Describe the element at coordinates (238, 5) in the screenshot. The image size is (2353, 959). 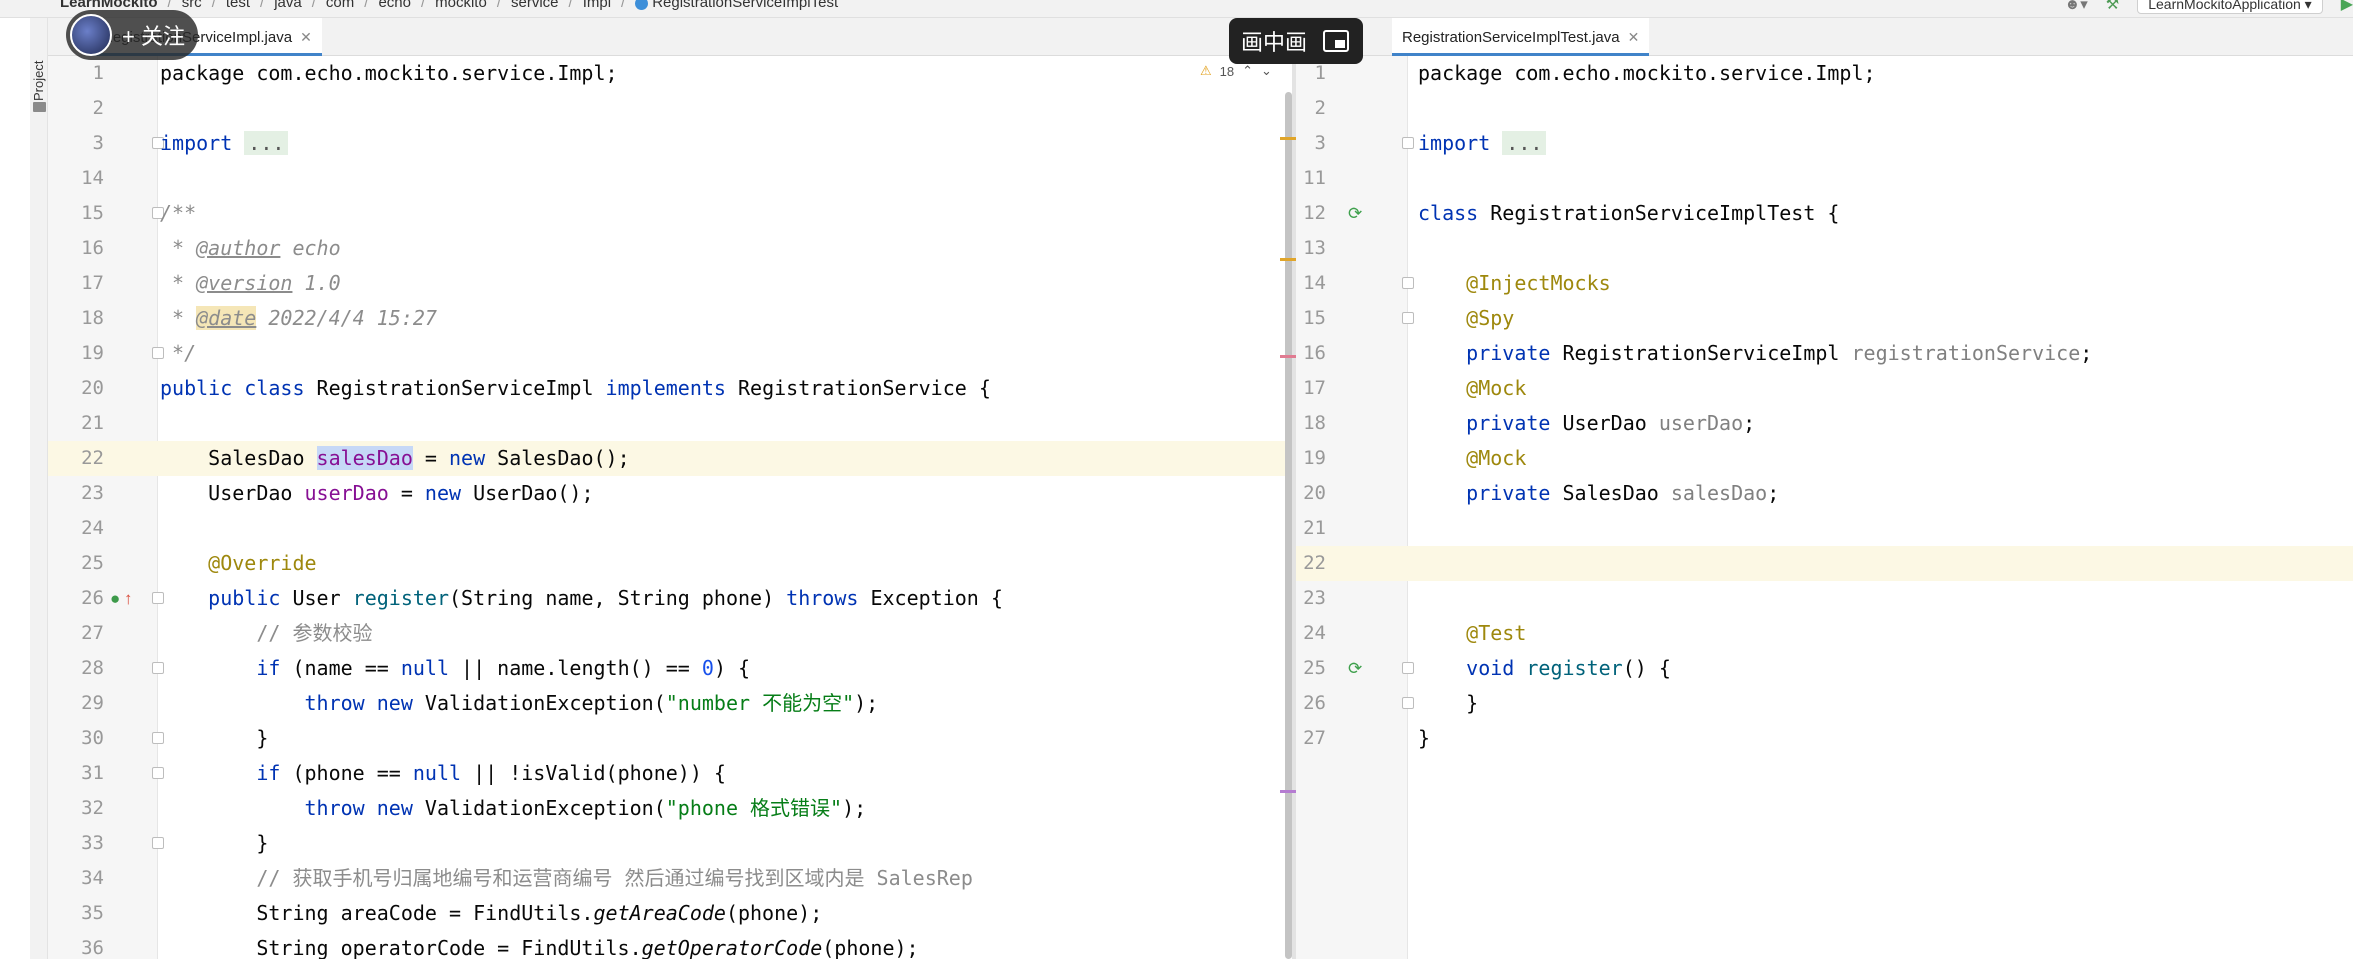
I see `breadcrumb-item: test` at that location.